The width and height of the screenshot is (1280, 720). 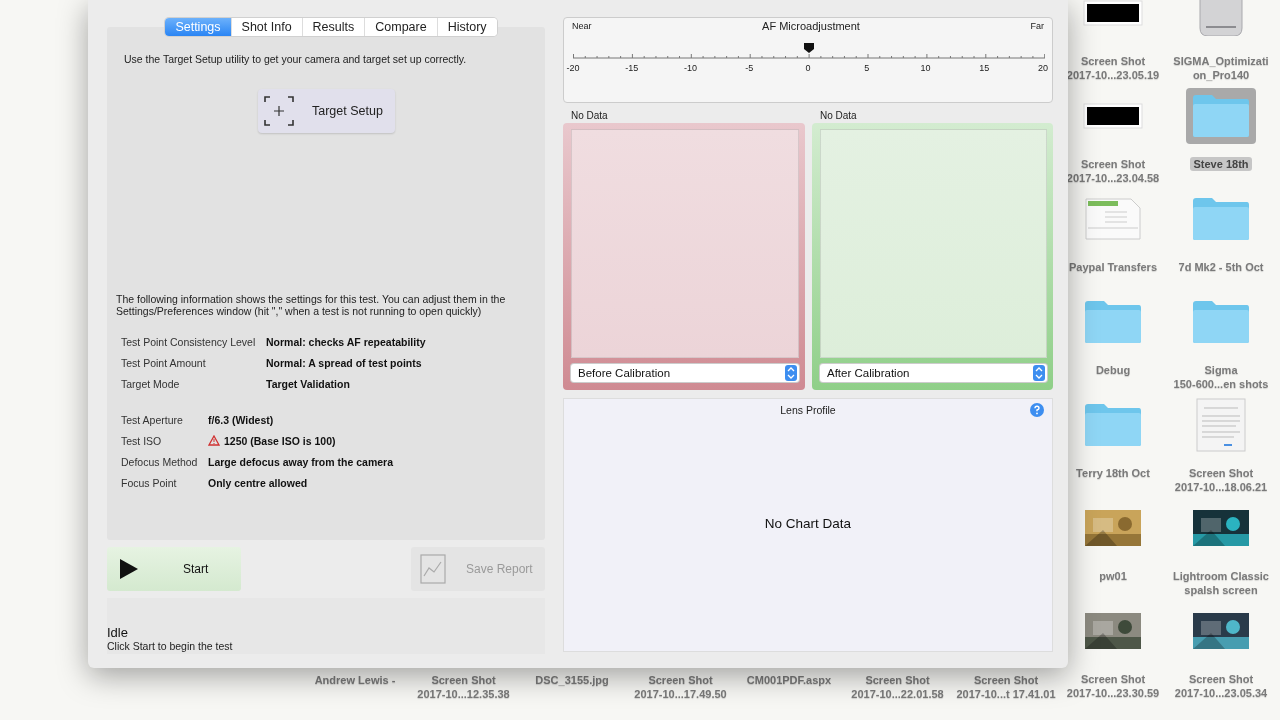 I want to click on file-name: CM001PDF.aspx, so click(x=789, y=680).